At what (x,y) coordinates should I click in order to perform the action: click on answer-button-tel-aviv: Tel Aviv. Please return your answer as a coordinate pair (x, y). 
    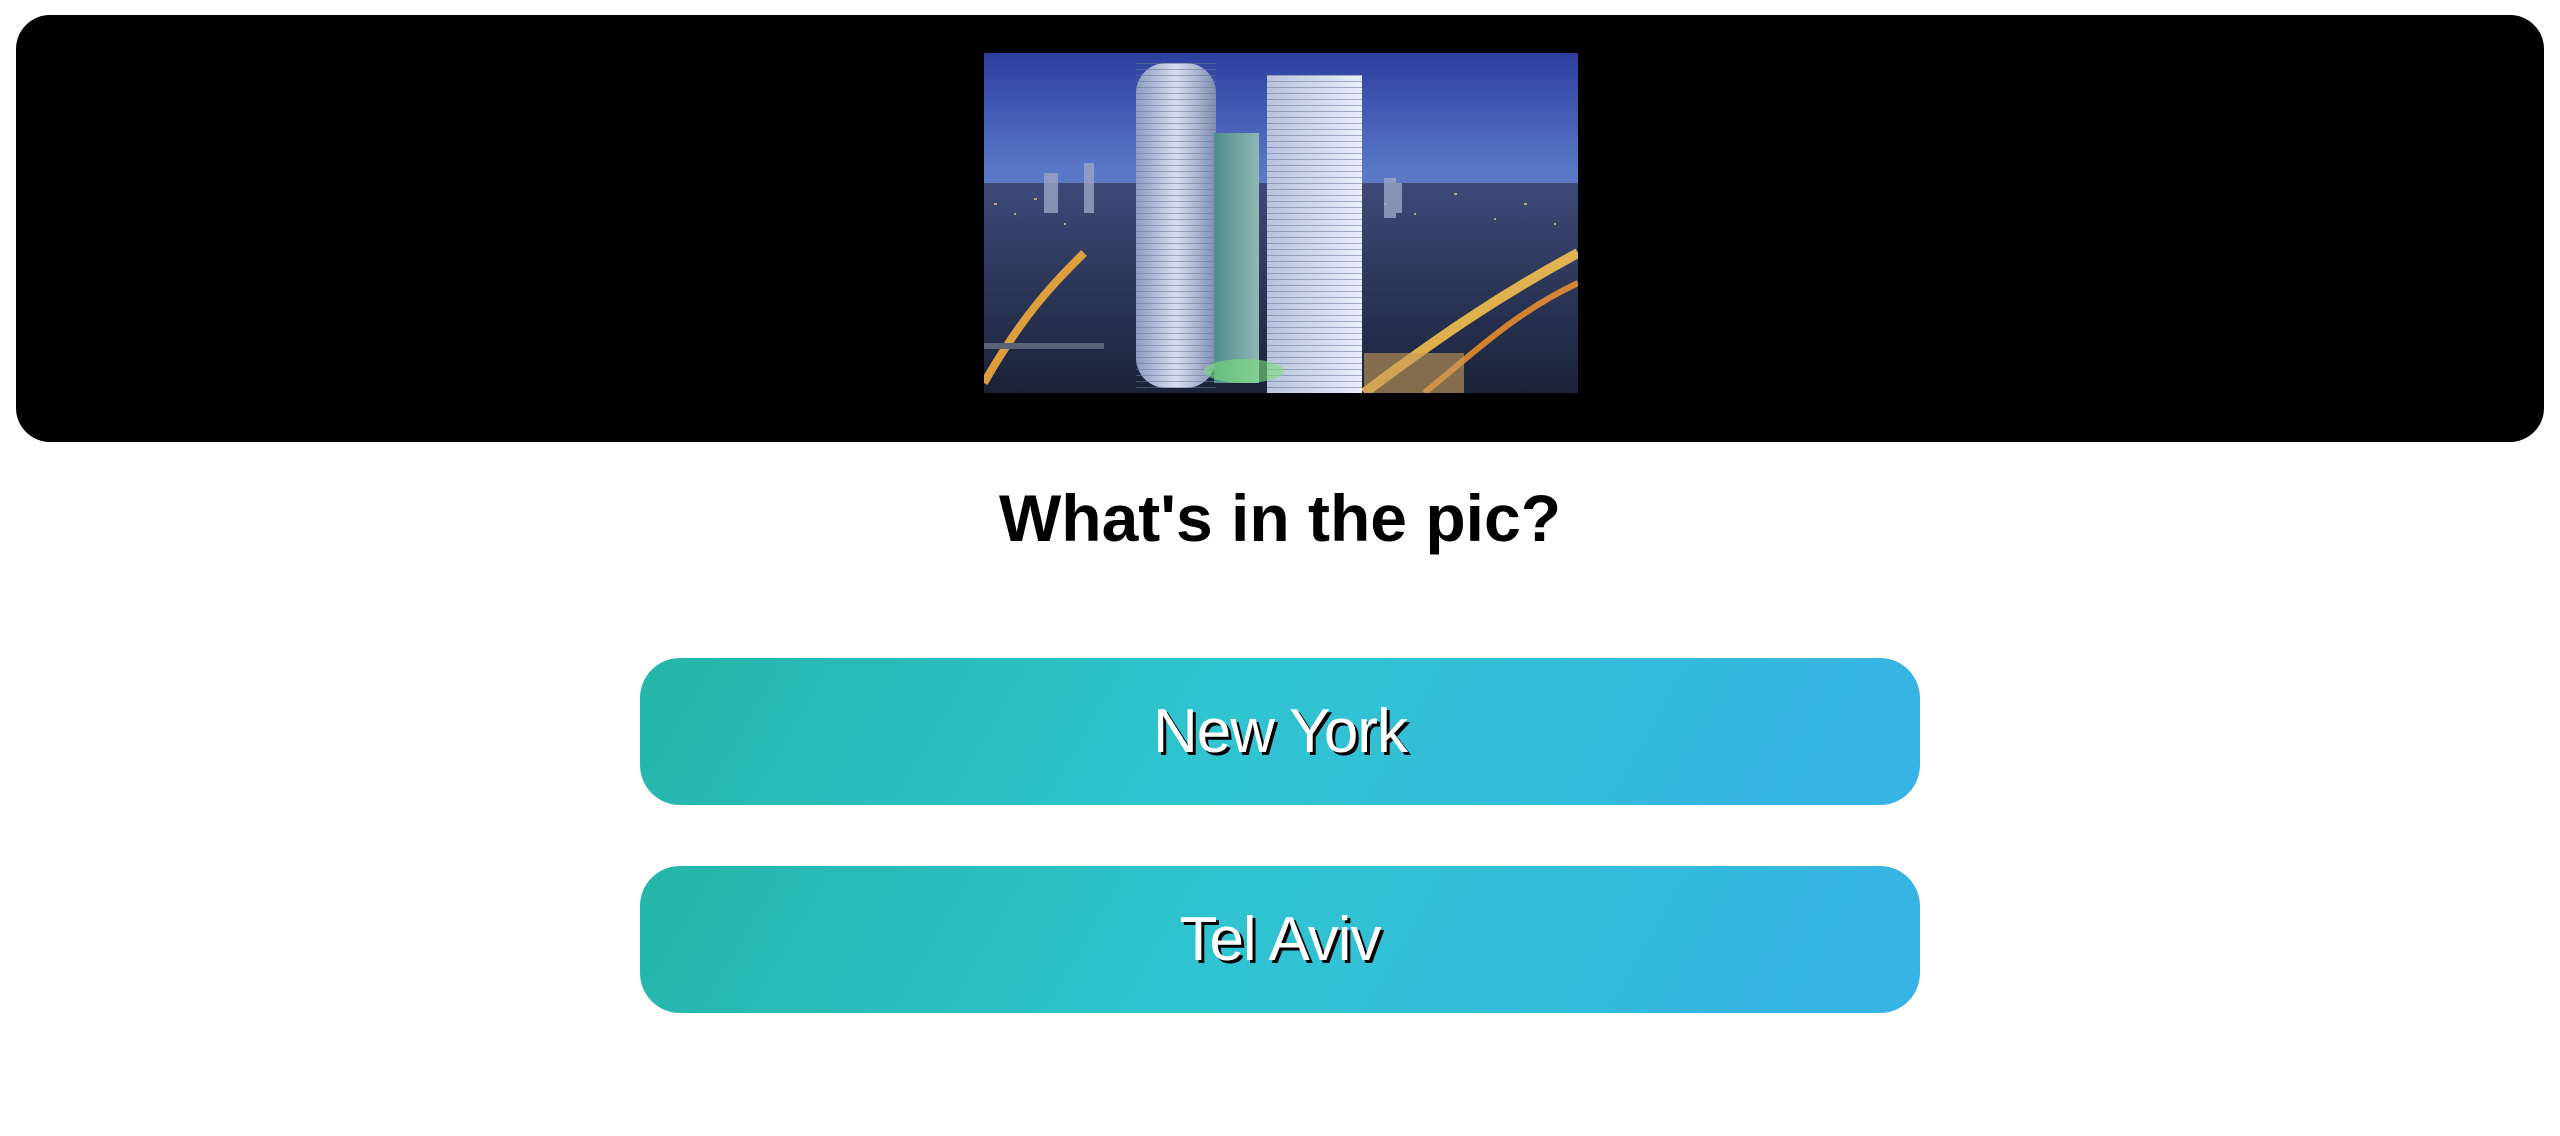
    Looking at the image, I should click on (1280, 939).